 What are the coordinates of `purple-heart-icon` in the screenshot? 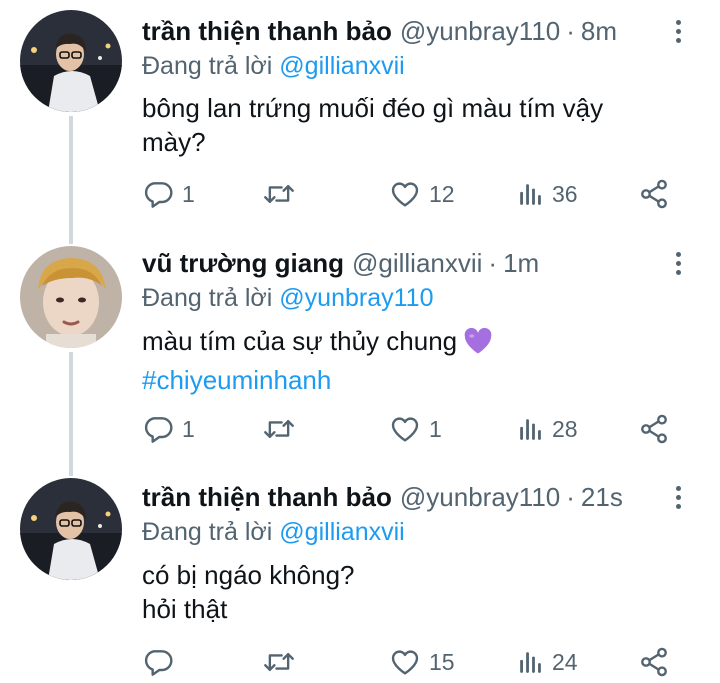 It's located at (478, 345).